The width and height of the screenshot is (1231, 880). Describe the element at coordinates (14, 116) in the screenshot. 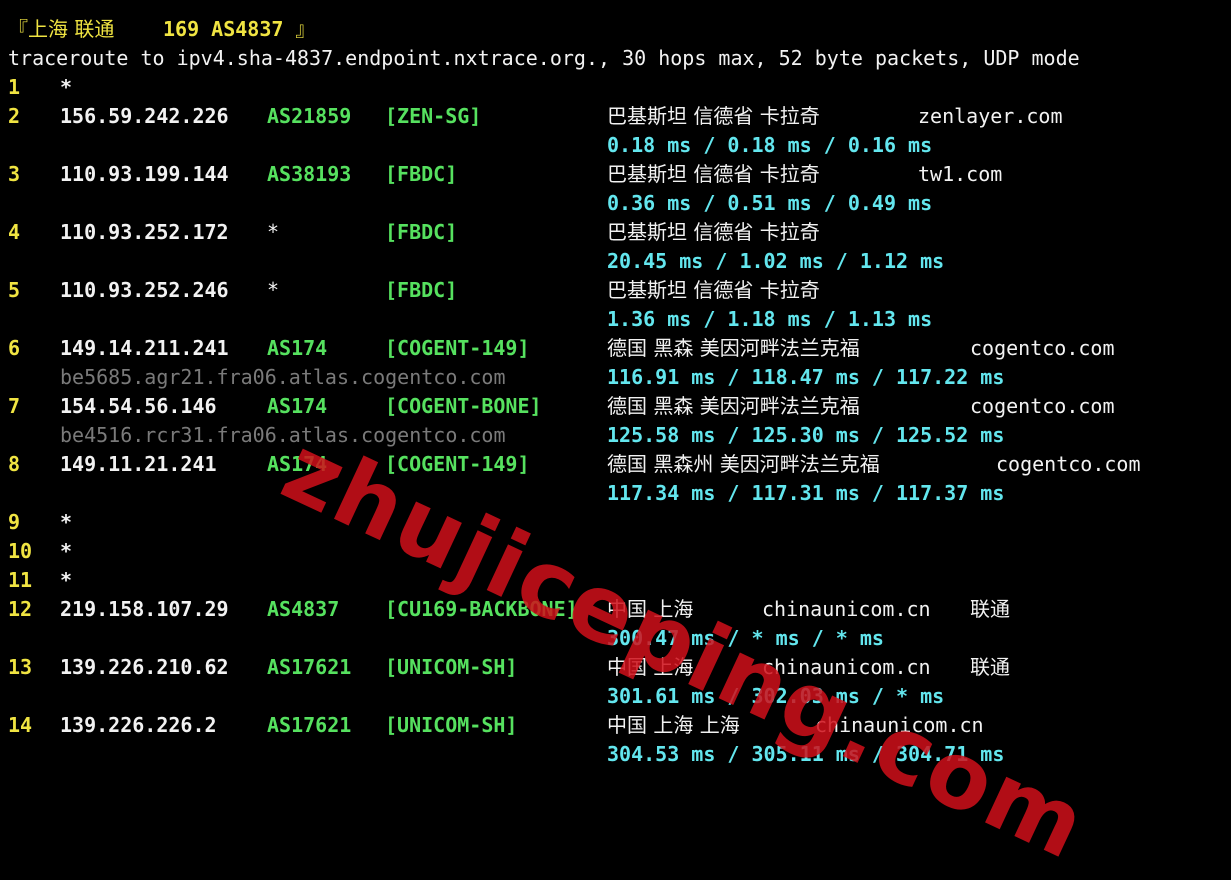

I see `hop-number: 2` at that location.